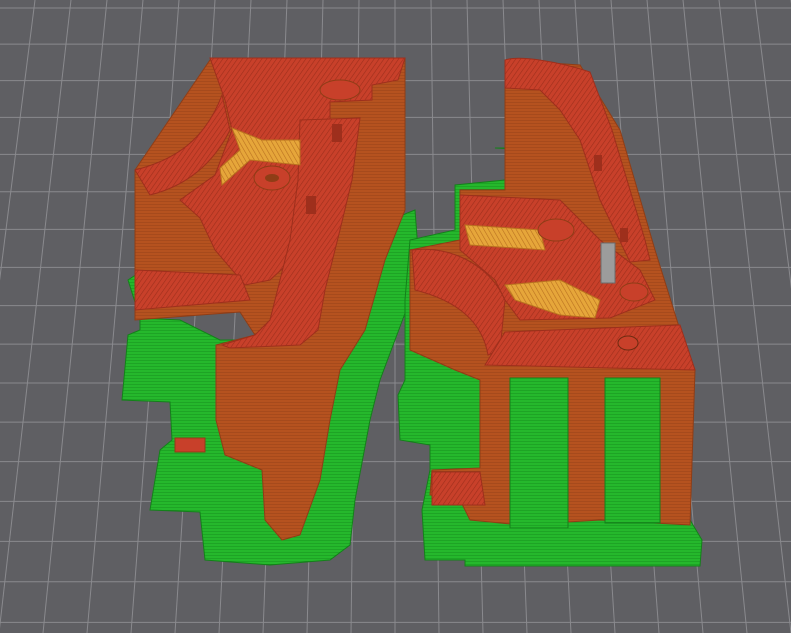 The image size is (791, 633). I want to click on left-top-boss, so click(340, 90).